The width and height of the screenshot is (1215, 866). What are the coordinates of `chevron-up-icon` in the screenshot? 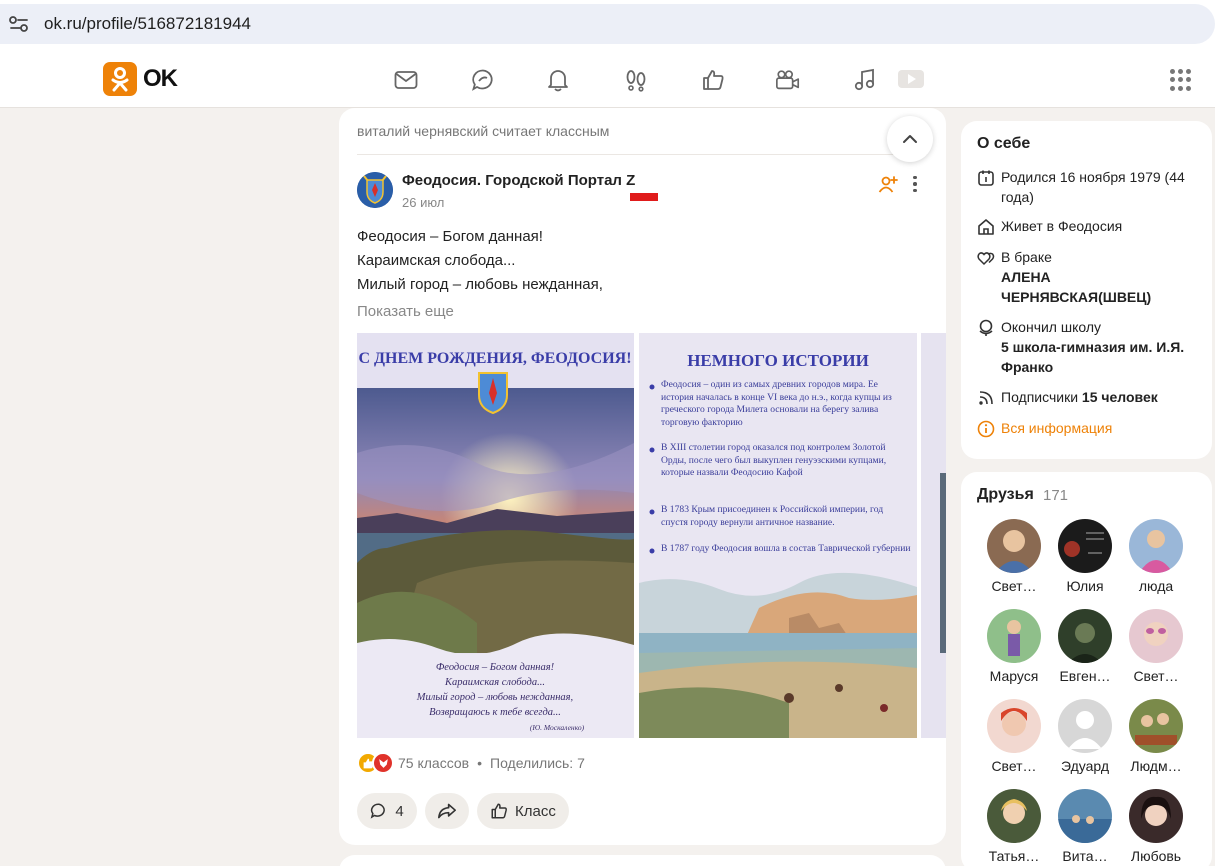 It's located at (910, 139).